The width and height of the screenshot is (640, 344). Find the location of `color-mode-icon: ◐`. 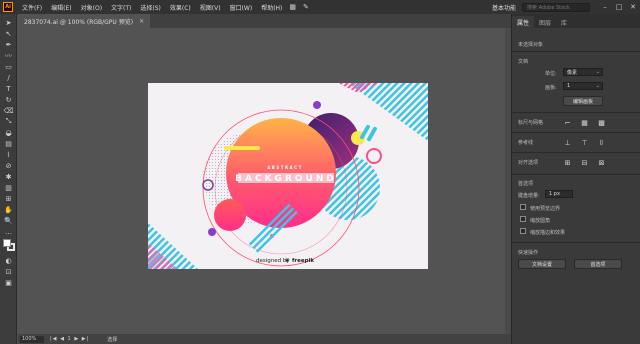

color-mode-icon: ◐ is located at coordinates (8, 260).